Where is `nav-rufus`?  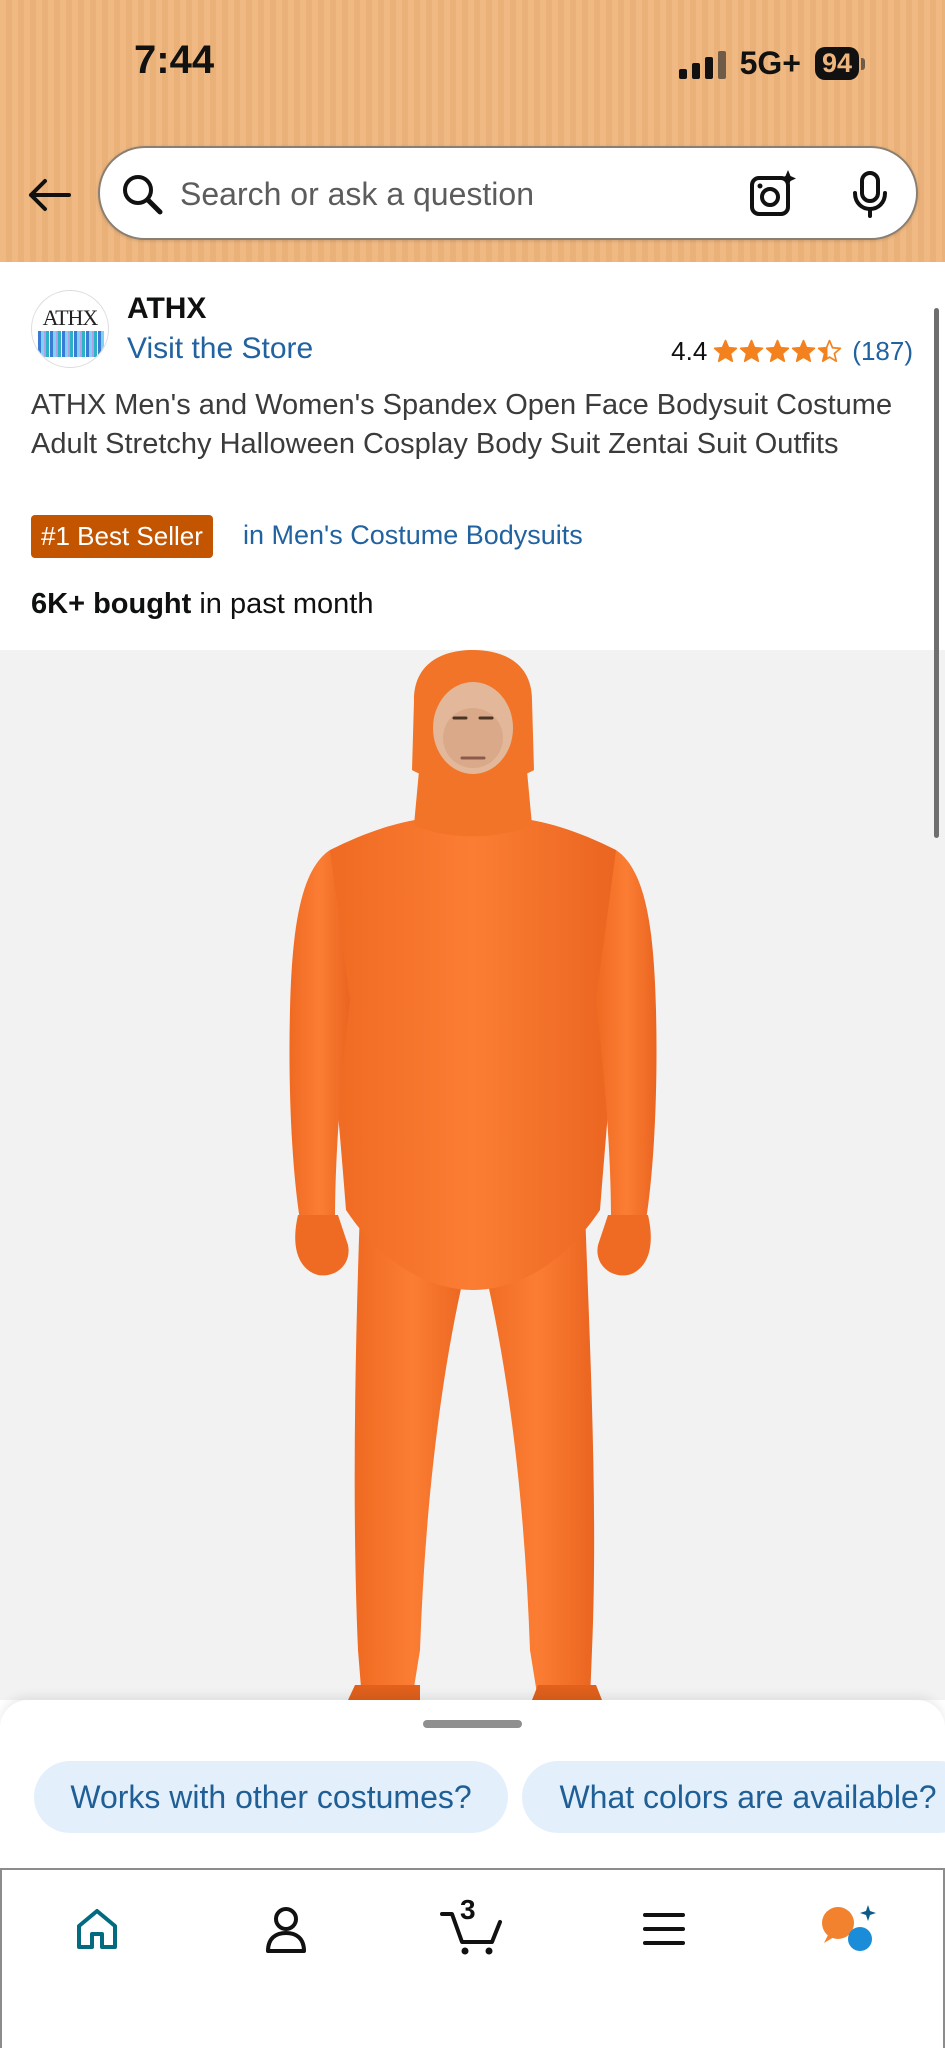
nav-rufus is located at coordinates (848, 1929).